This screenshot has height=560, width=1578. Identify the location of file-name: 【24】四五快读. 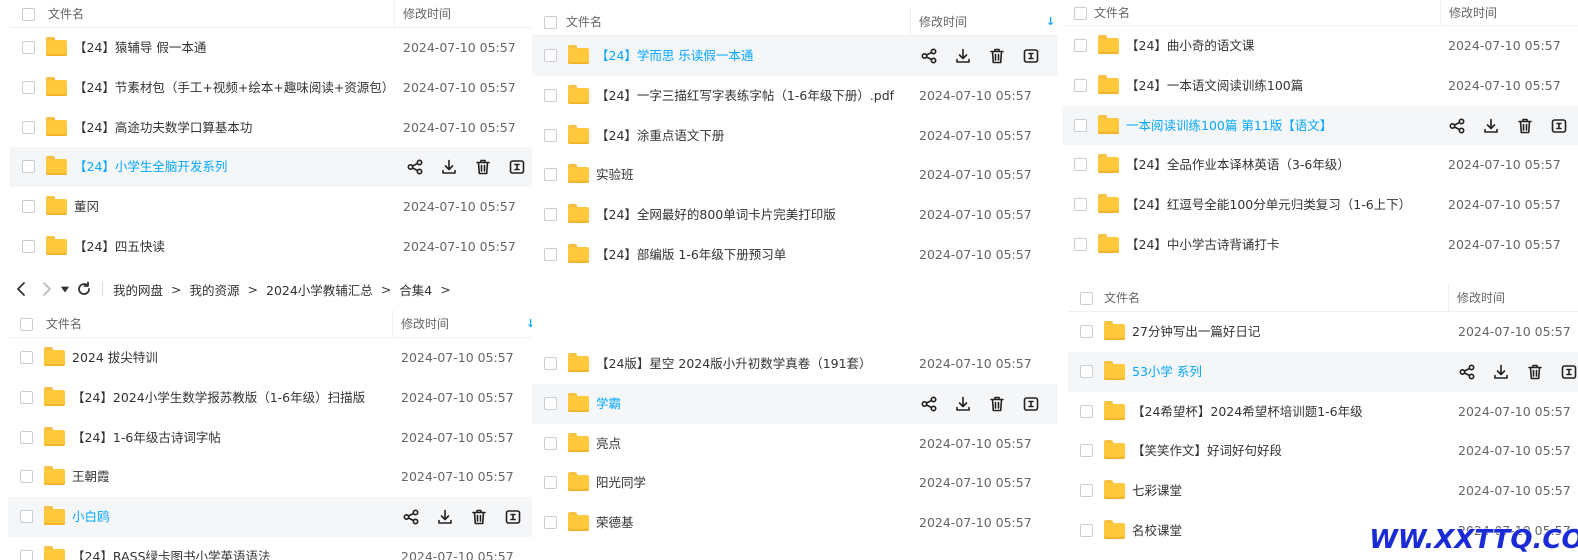
(119, 247).